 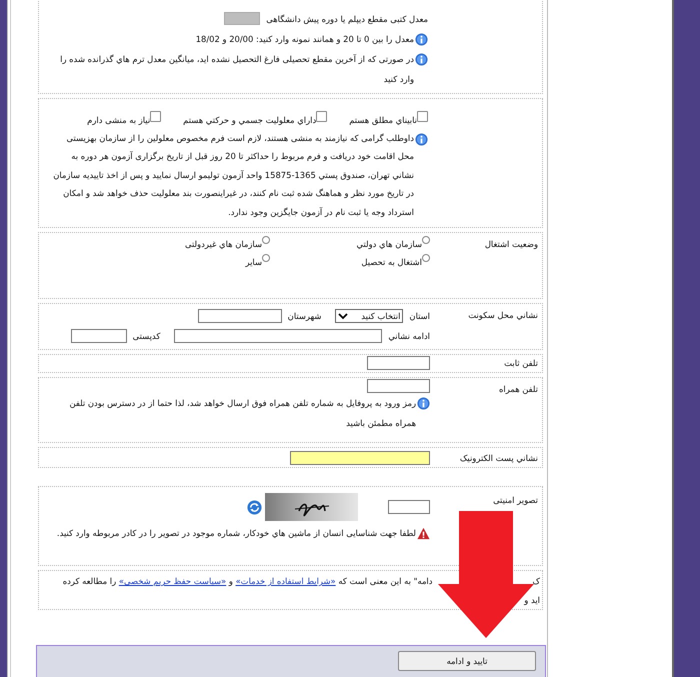 What do you see at coordinates (467, 661) in the screenshot?
I see `confirm-button: تایید و ادامه` at bounding box center [467, 661].